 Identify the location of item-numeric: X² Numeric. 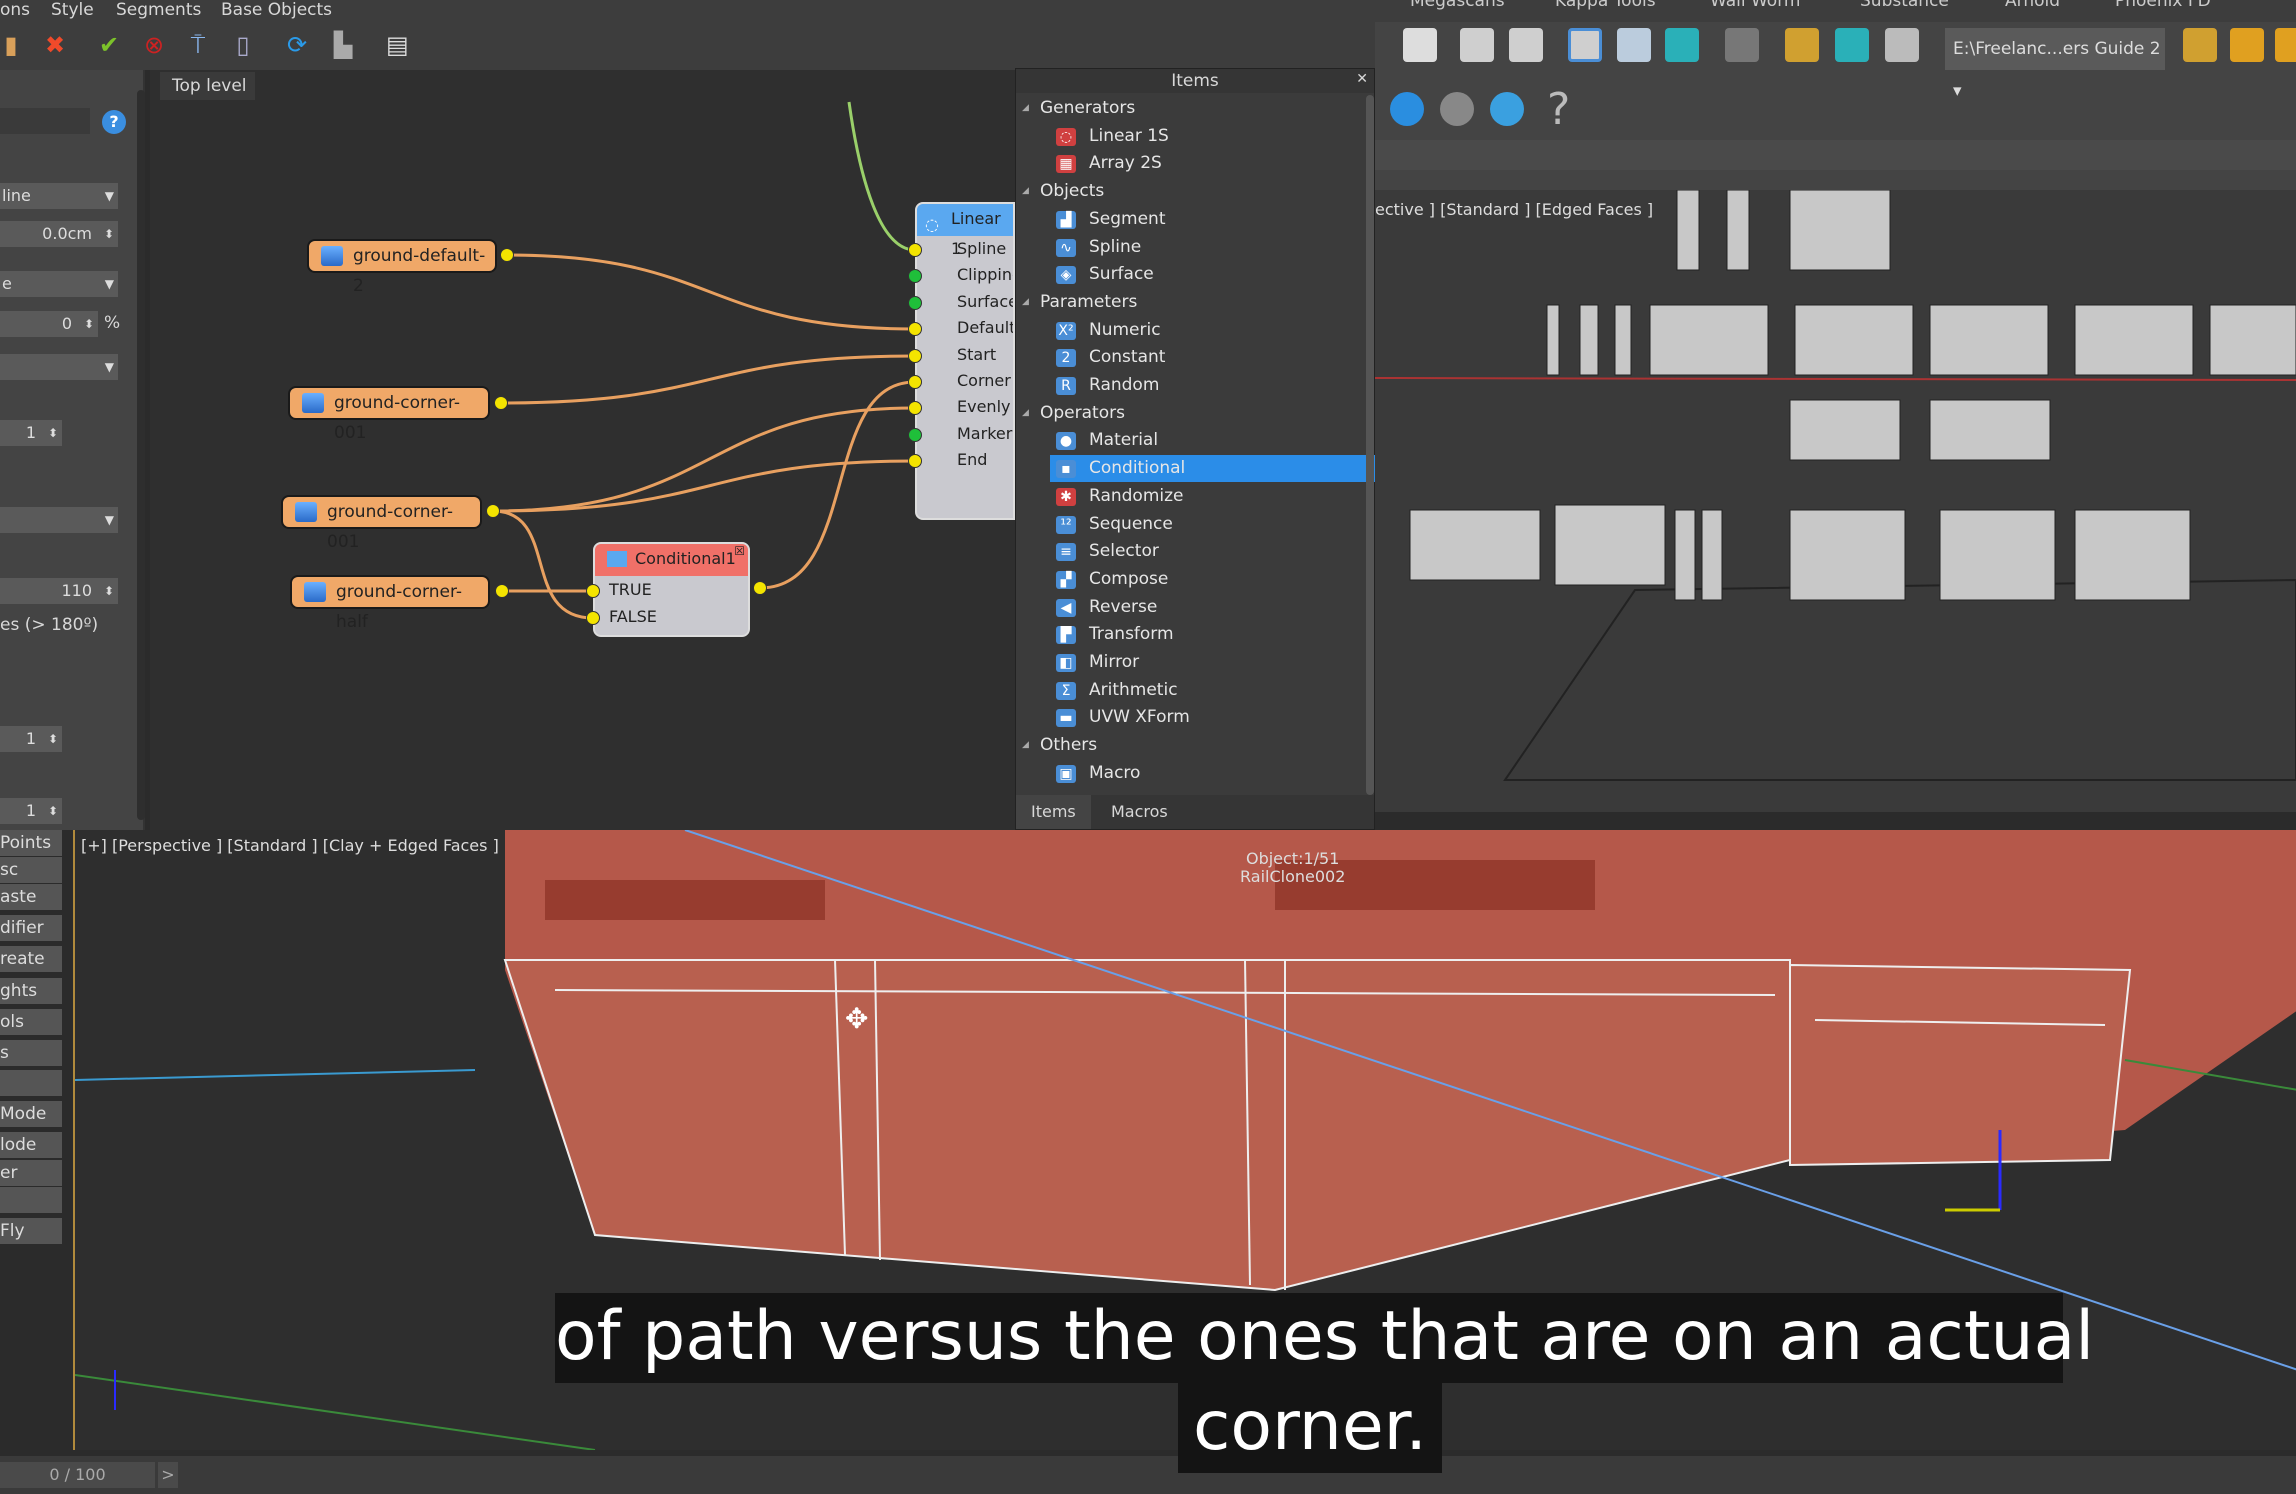
(1191, 330).